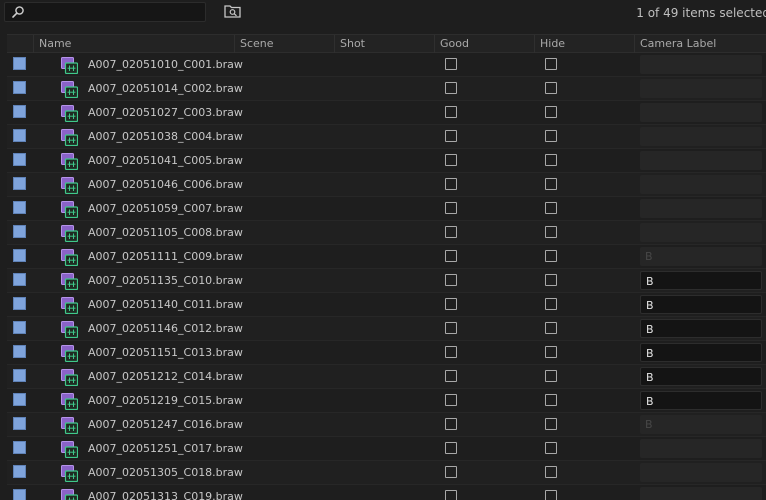  What do you see at coordinates (386, 185) in the screenshot?
I see `table-row: A007_02051046_C006.braw` at bounding box center [386, 185].